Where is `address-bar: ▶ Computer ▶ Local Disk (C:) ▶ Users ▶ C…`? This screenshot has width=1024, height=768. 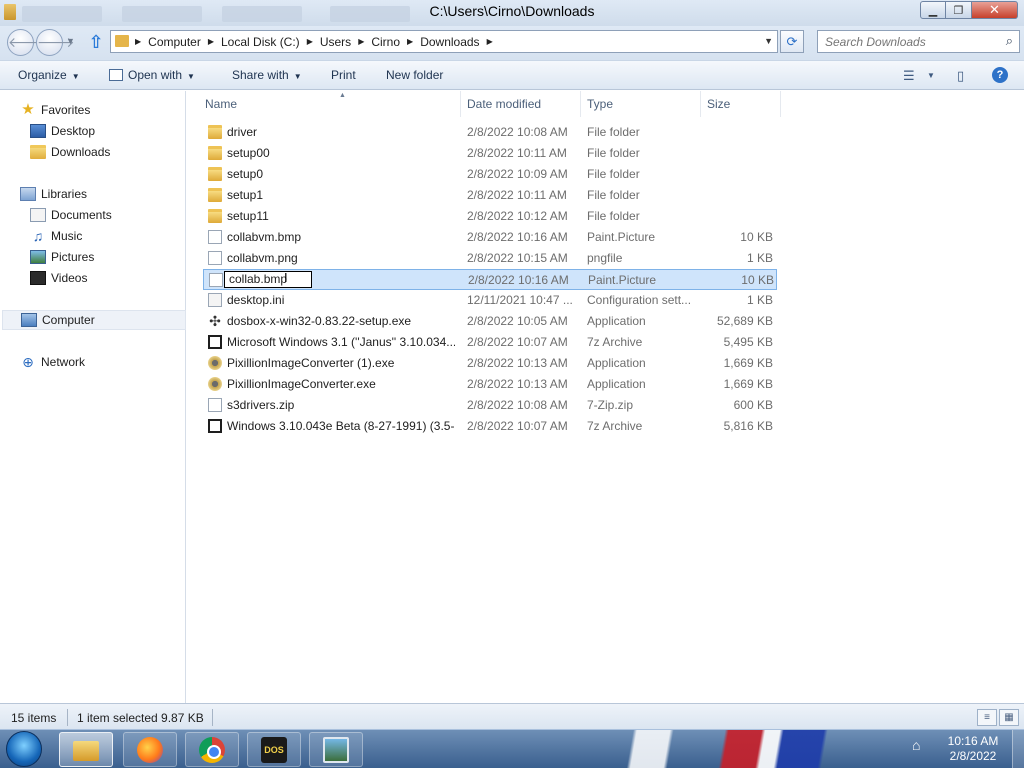
address-bar: ▶ Computer ▶ Local Disk (C:) ▶ Users ▶ C… is located at coordinates (444, 41).